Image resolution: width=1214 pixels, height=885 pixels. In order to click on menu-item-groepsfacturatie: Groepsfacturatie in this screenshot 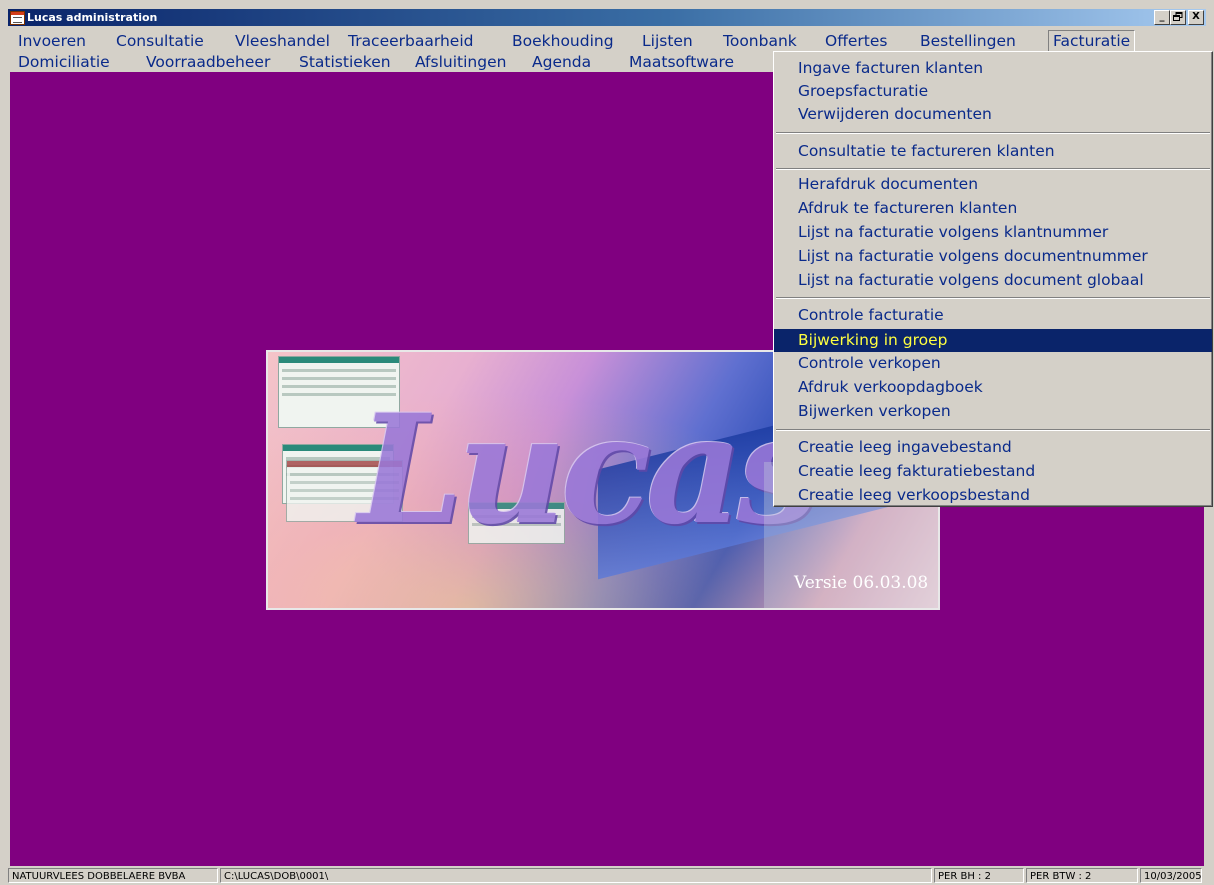, I will do `click(993, 91)`.